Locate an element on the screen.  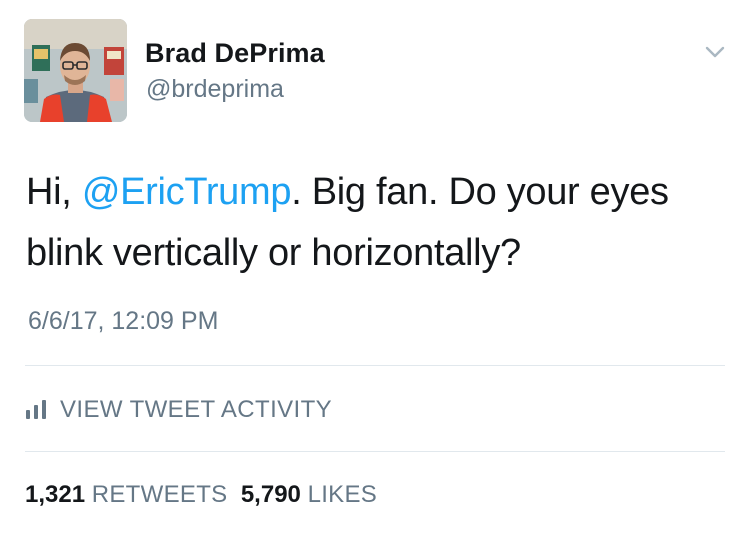
retweets-stat: 1,321 RETWEETS is located at coordinates (126, 494).